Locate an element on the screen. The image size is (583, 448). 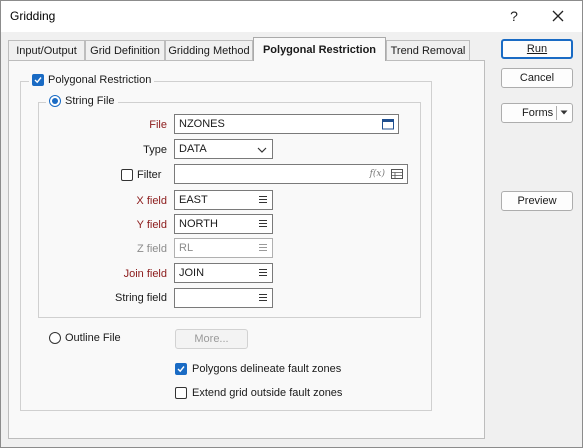
cancel-label: Cancel is located at coordinates (537, 78).